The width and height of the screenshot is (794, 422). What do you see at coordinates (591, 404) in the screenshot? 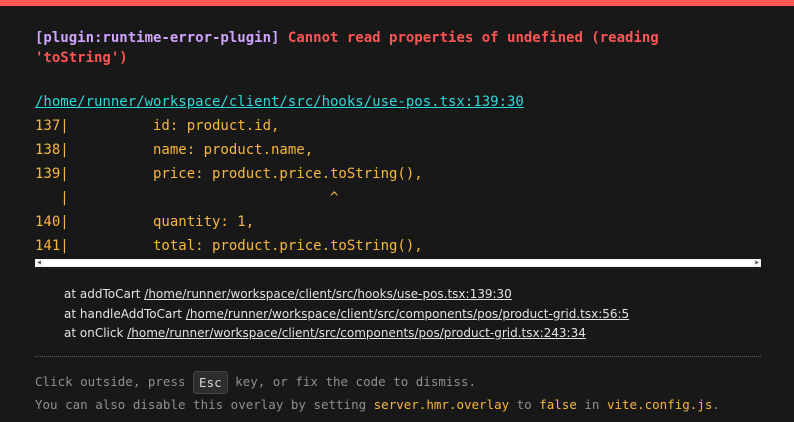
I see `tip-text: in` at bounding box center [591, 404].